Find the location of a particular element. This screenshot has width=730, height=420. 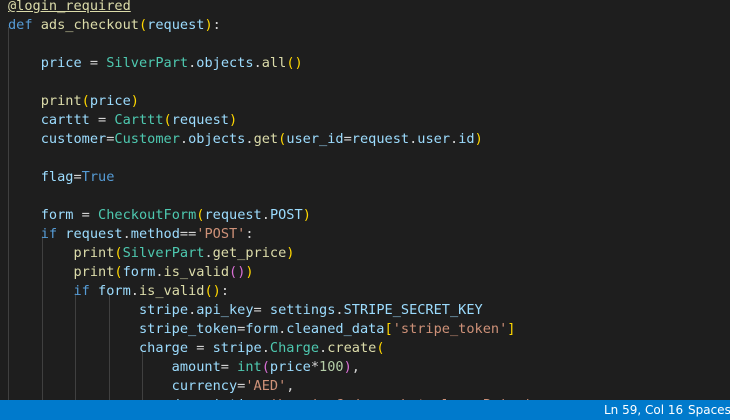

code-token: , is located at coordinates (290, 386).